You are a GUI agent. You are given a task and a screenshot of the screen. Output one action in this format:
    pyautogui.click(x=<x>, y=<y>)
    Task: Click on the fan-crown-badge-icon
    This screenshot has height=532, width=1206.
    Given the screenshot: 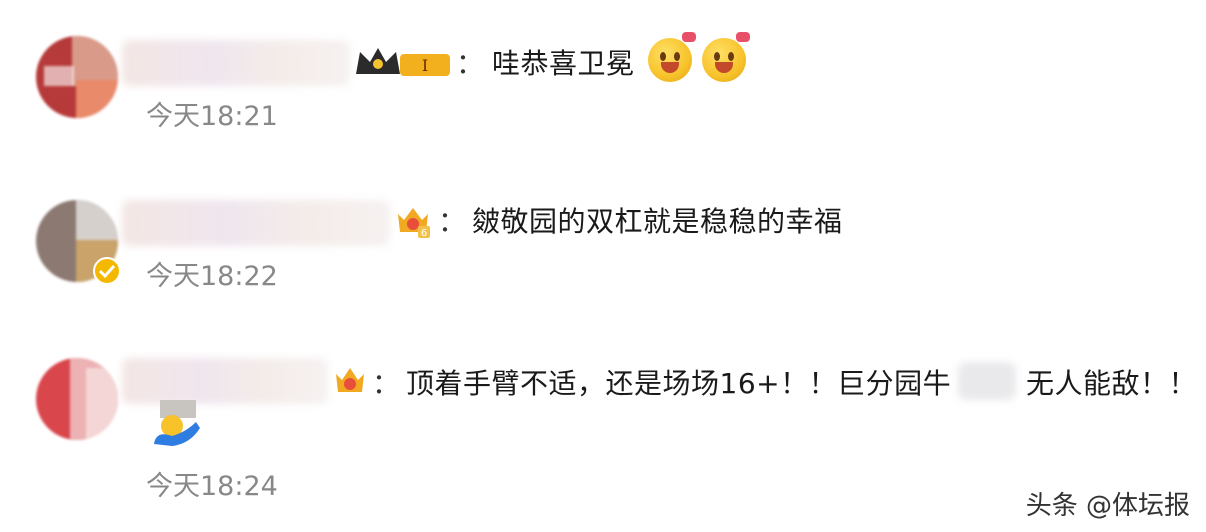 What is the action you would take?
    pyautogui.click(x=350, y=380)
    